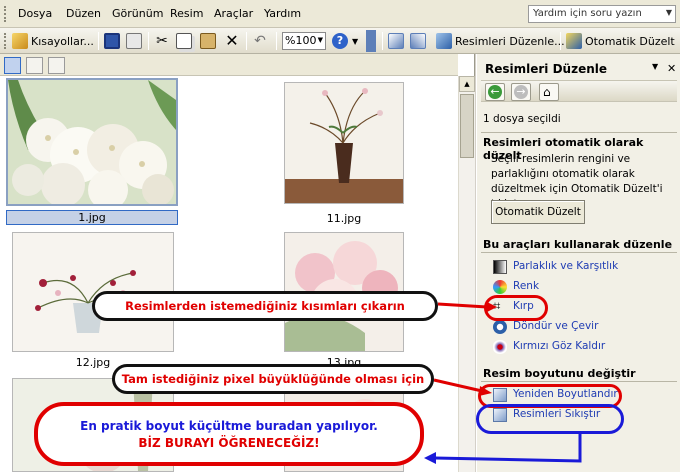 The image size is (680, 472). I want to click on rotate-right-icon, so click(418, 41).